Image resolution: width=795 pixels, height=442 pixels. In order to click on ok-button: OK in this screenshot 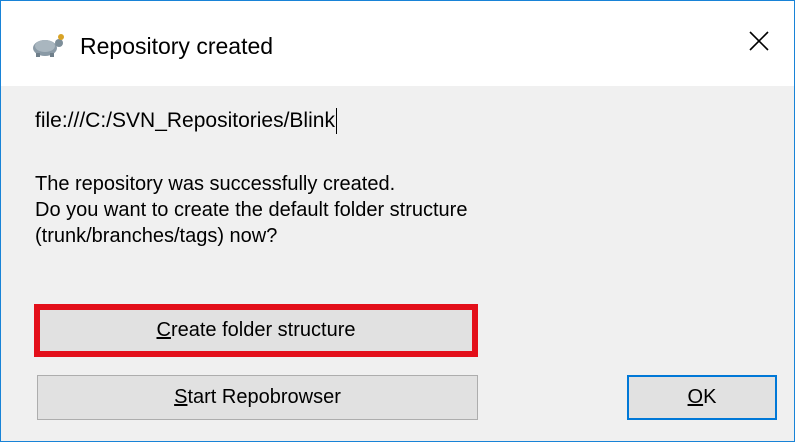, I will do `click(702, 397)`.